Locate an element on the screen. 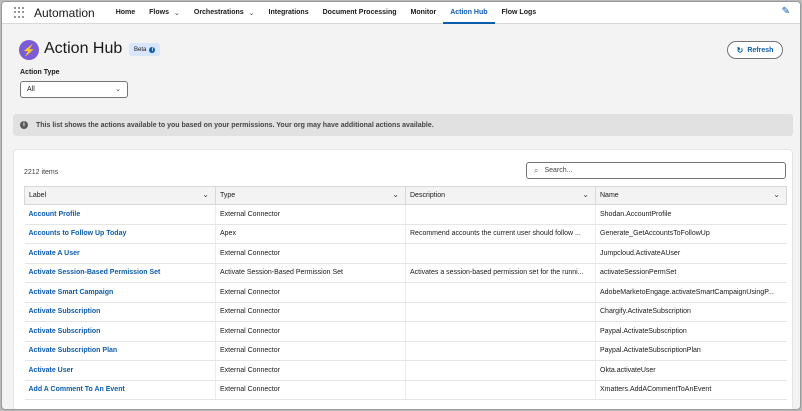  cell-type: Activate Session-Based Permission Set is located at coordinates (310, 273).